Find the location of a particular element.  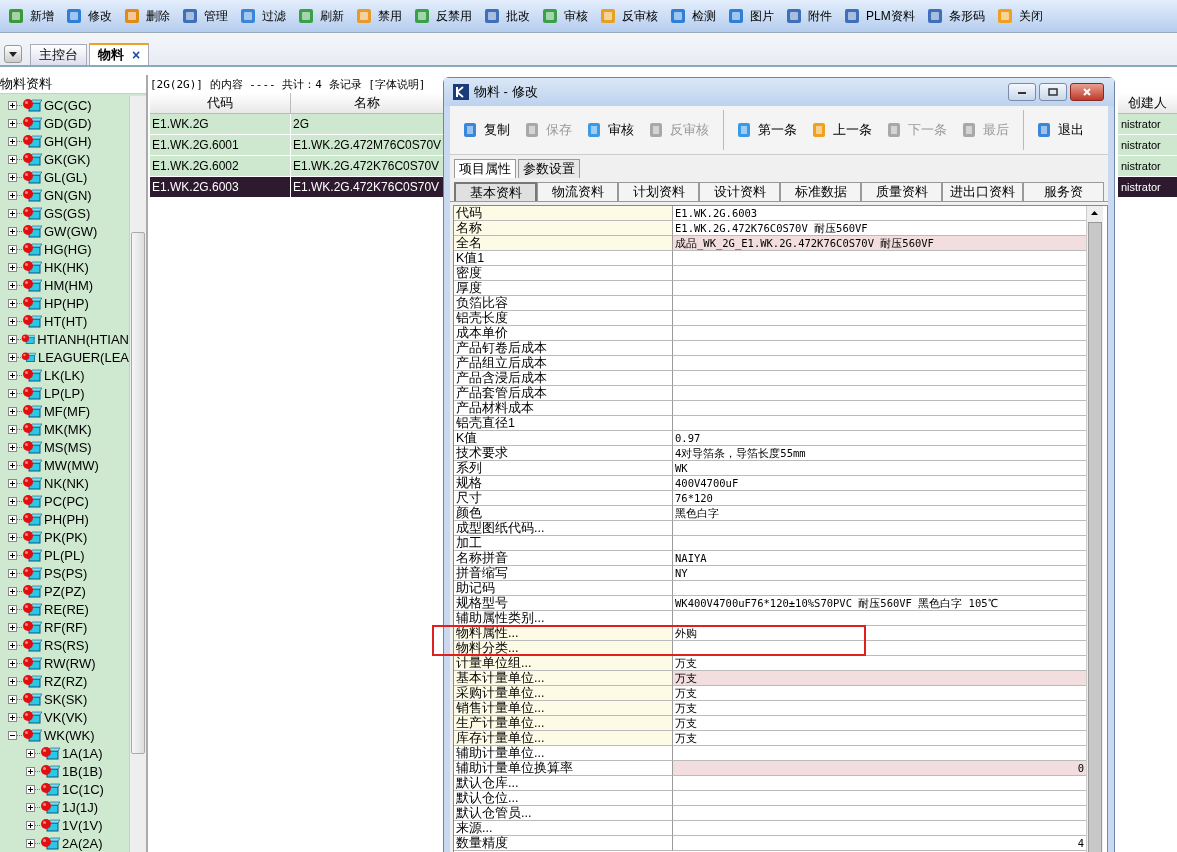

toolbar-button: 反审核 is located at coordinates (632, 16).